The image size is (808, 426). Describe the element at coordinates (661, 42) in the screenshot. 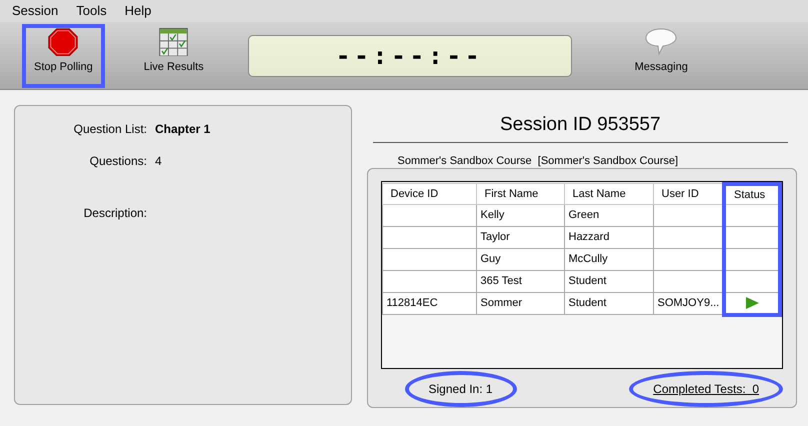

I see `speech-bubble-icon` at that location.